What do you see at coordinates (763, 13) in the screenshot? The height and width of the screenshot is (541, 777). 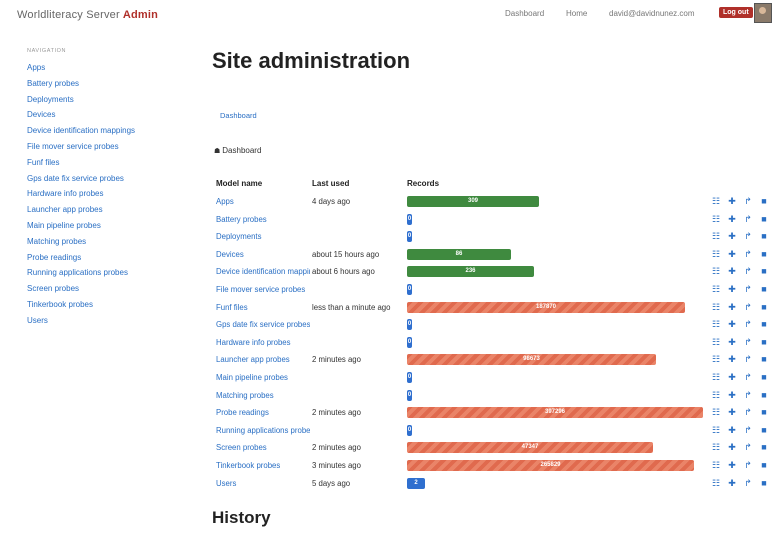 I see `avatar` at bounding box center [763, 13].